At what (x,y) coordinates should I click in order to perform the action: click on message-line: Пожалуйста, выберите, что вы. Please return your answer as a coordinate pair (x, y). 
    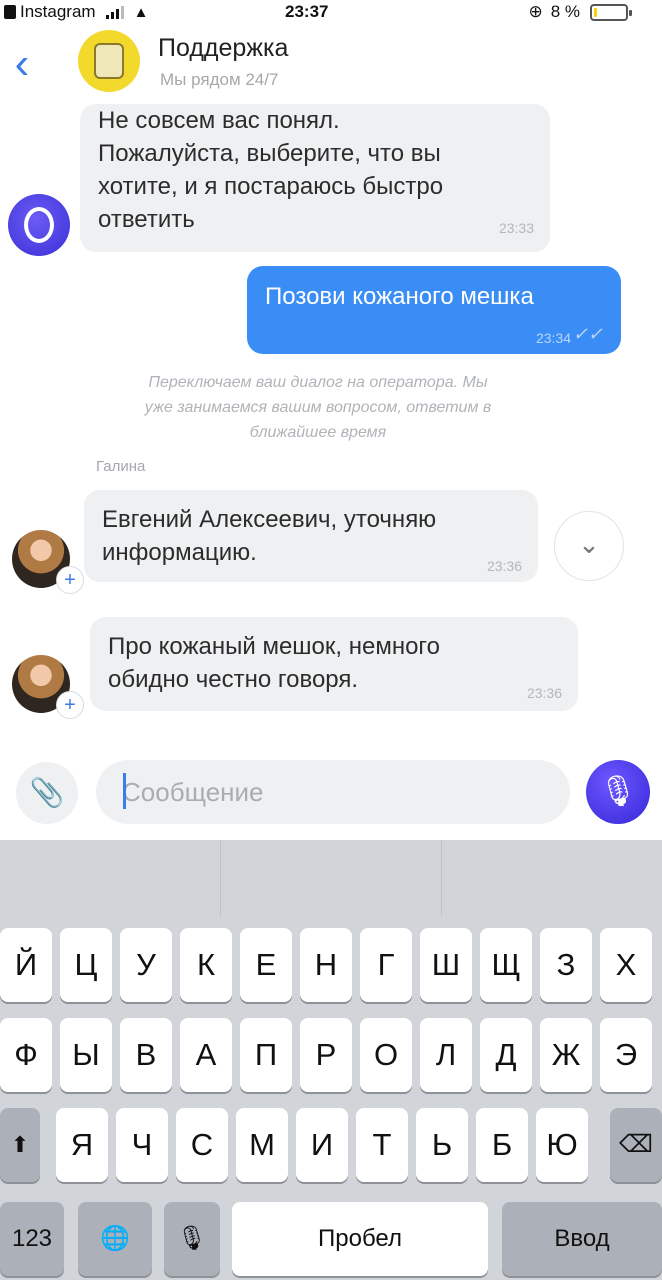
    Looking at the image, I should click on (269, 153).